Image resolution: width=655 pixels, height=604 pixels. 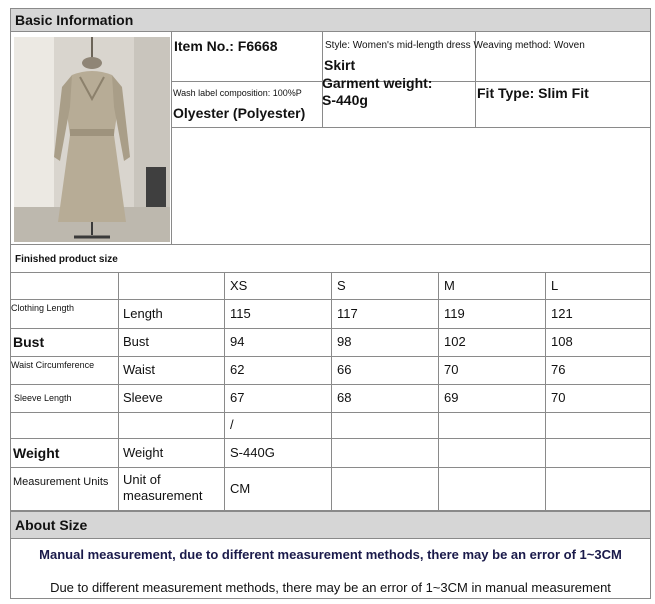 I want to click on row-name-units: Unit of measurement, so click(x=163, y=487).